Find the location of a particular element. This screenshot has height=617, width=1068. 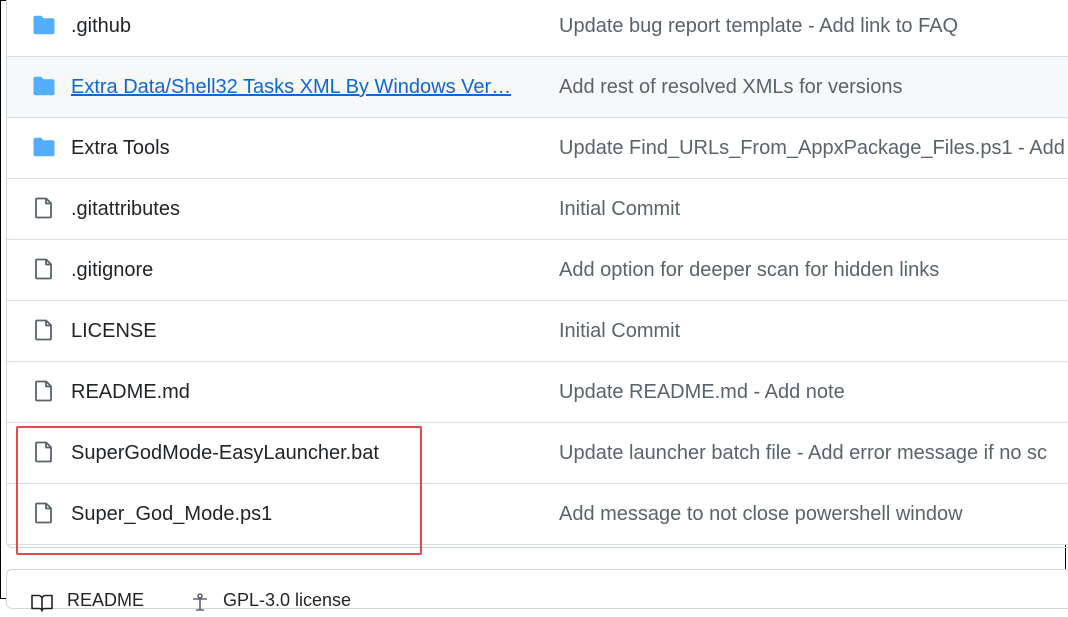

file-row-license: LICENSE Initial Commit is located at coordinates (537, 331).